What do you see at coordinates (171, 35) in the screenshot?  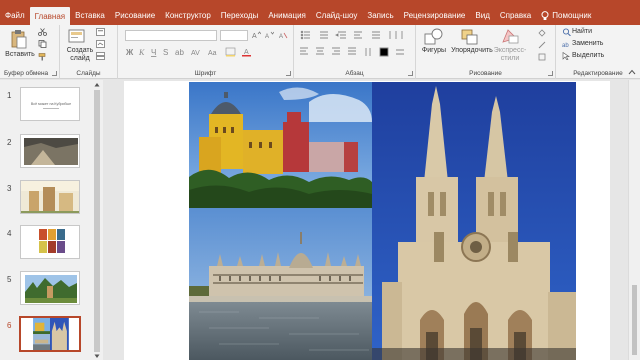 I see `font-name-dropdown` at bounding box center [171, 35].